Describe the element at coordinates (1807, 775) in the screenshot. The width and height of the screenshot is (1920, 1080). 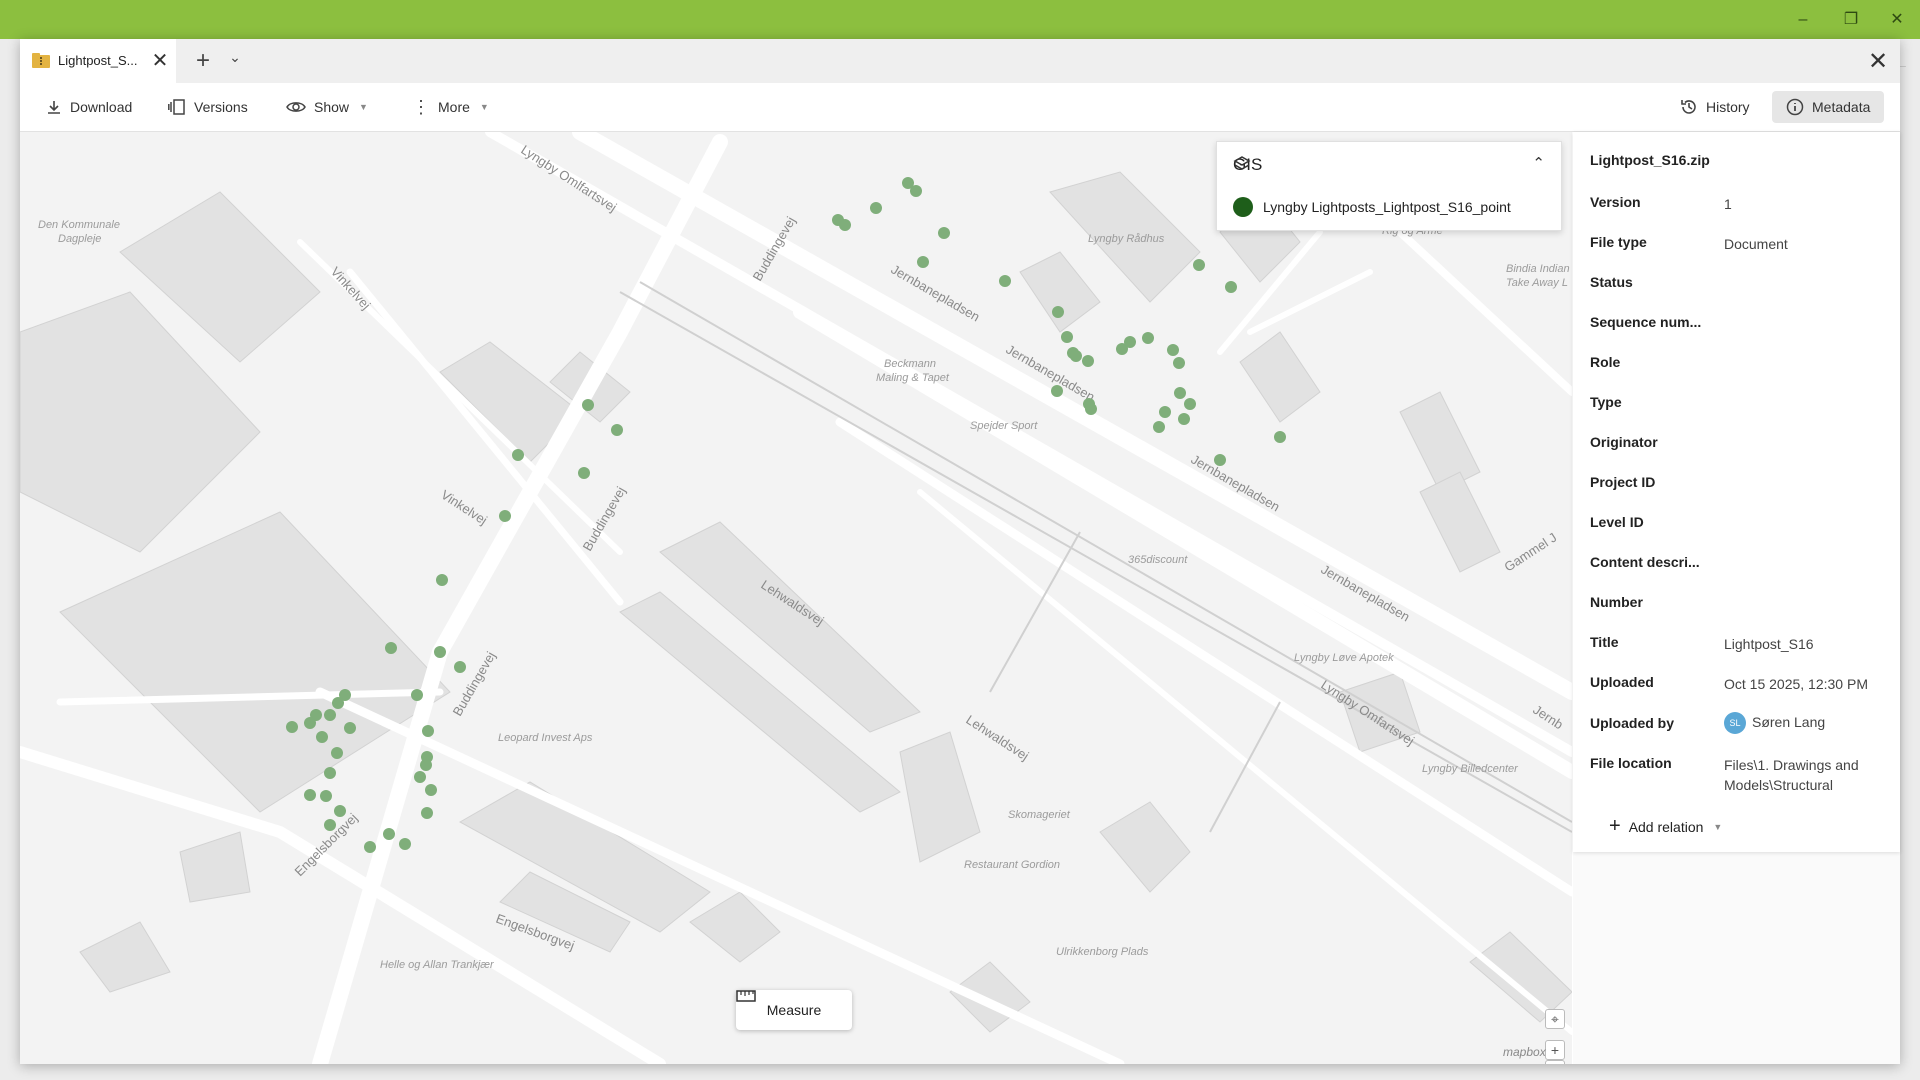
I see `file-location-link: Files\1. Drawings and Models\Structural` at that location.